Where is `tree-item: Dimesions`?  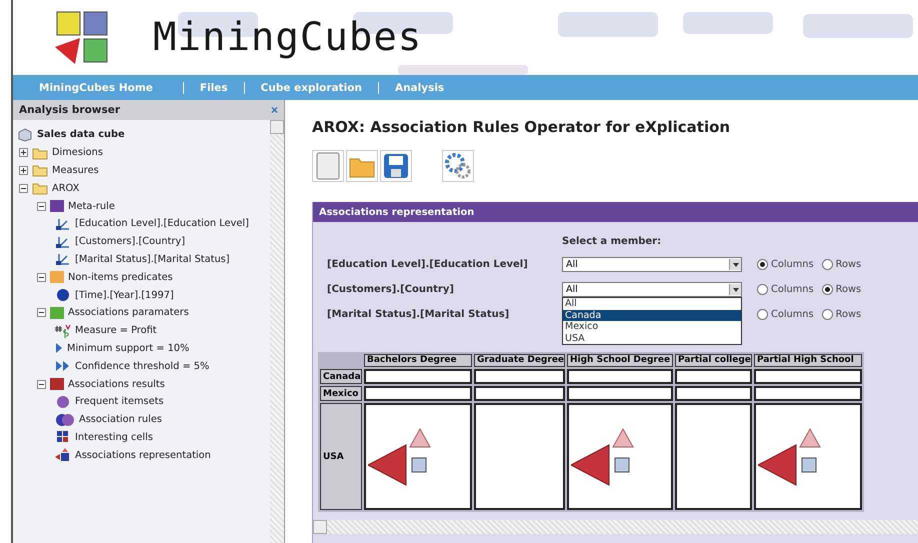 tree-item: Dimesions is located at coordinates (77, 152).